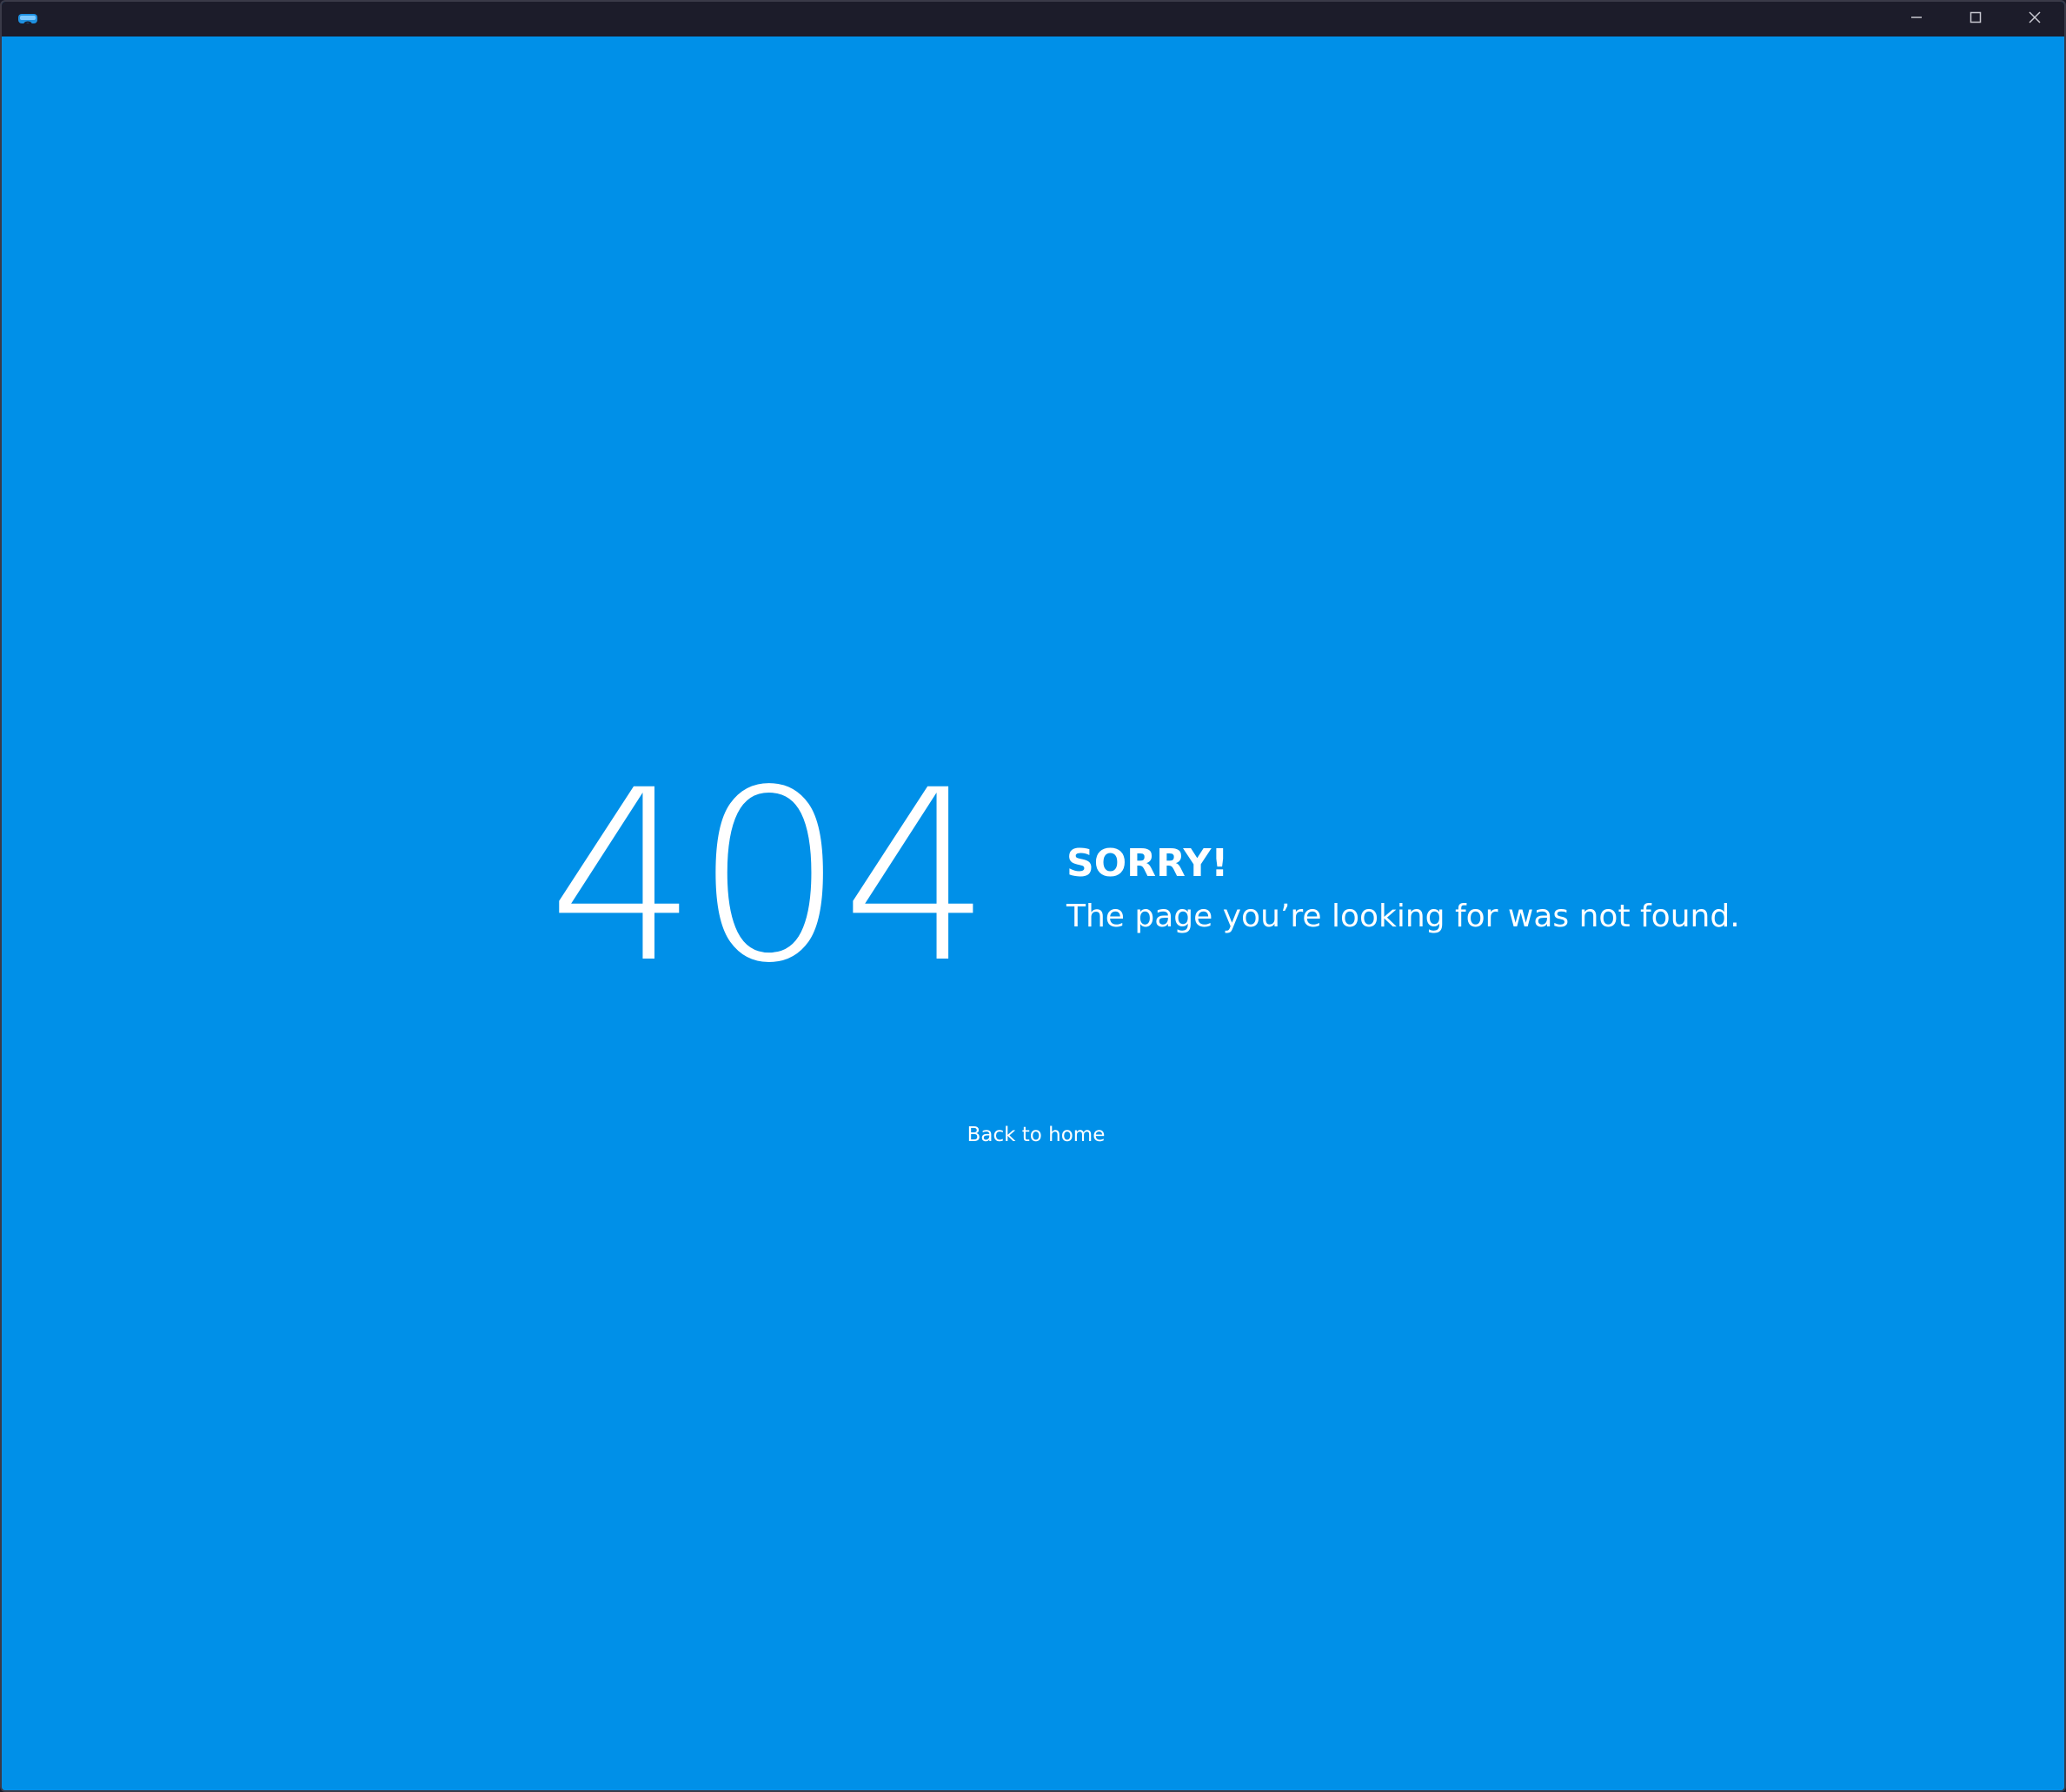 The height and width of the screenshot is (1792, 2066). I want to click on maximize-icon, so click(1976, 19).